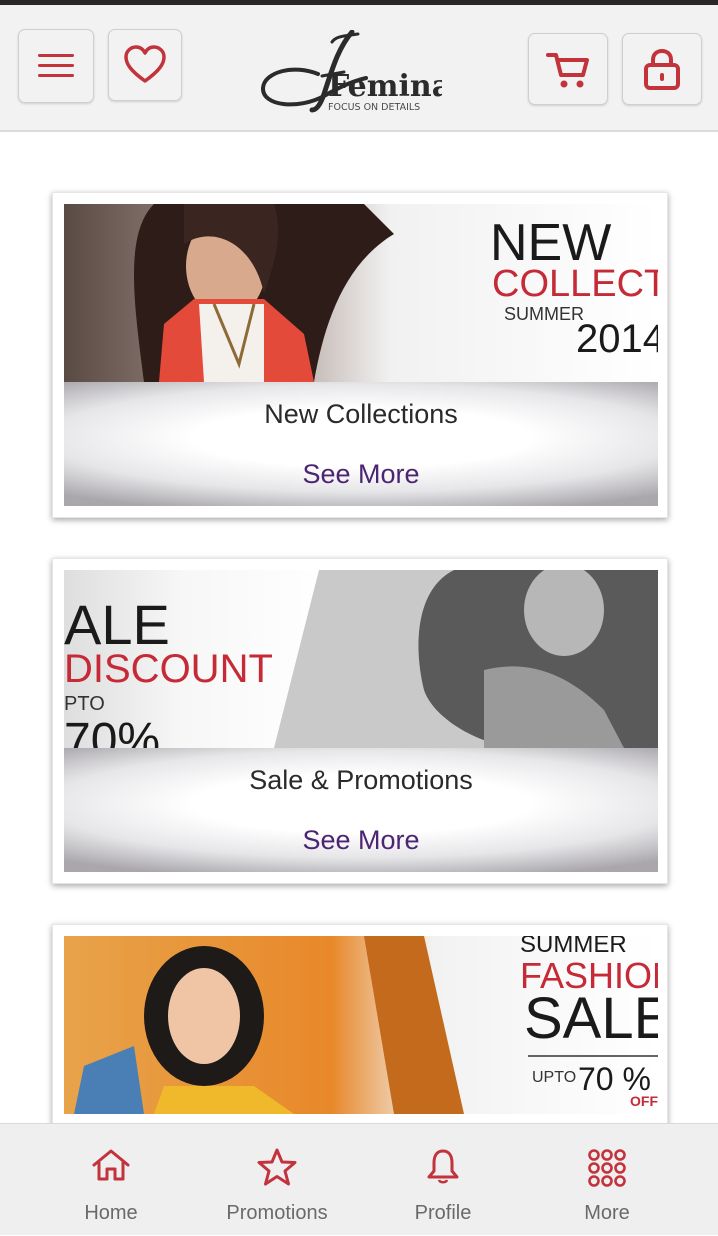 The height and width of the screenshot is (1236, 718). What do you see at coordinates (361, 444) in the screenshot?
I see `card-caption: New Collections See More` at bounding box center [361, 444].